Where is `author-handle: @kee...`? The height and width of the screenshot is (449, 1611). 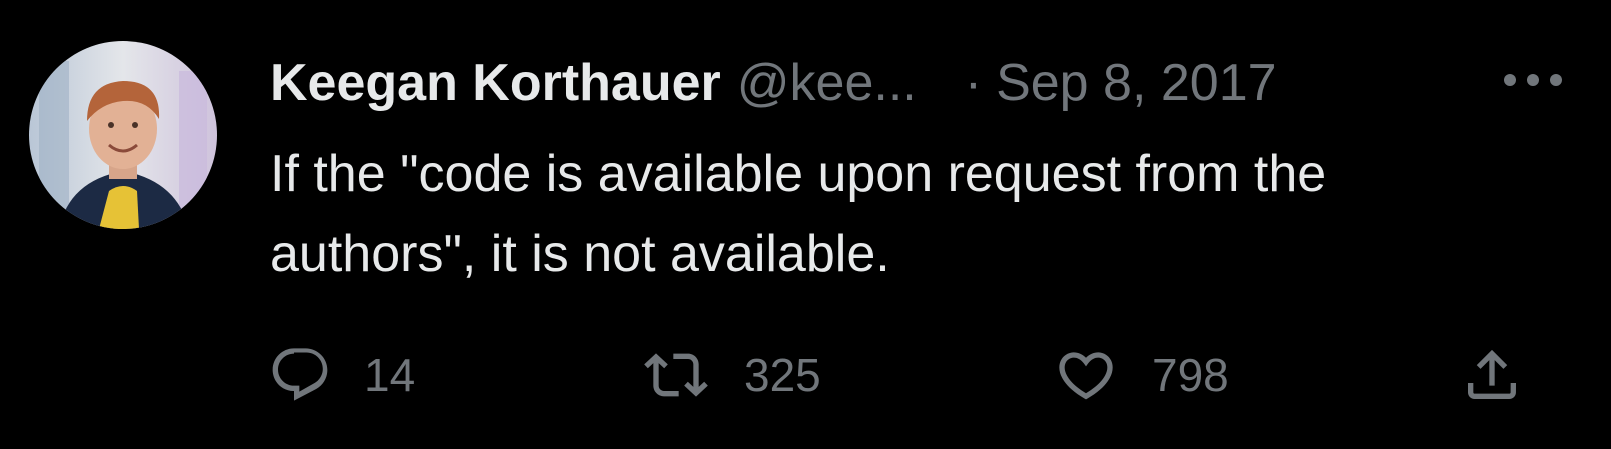
author-handle: @kee... is located at coordinates (827, 83).